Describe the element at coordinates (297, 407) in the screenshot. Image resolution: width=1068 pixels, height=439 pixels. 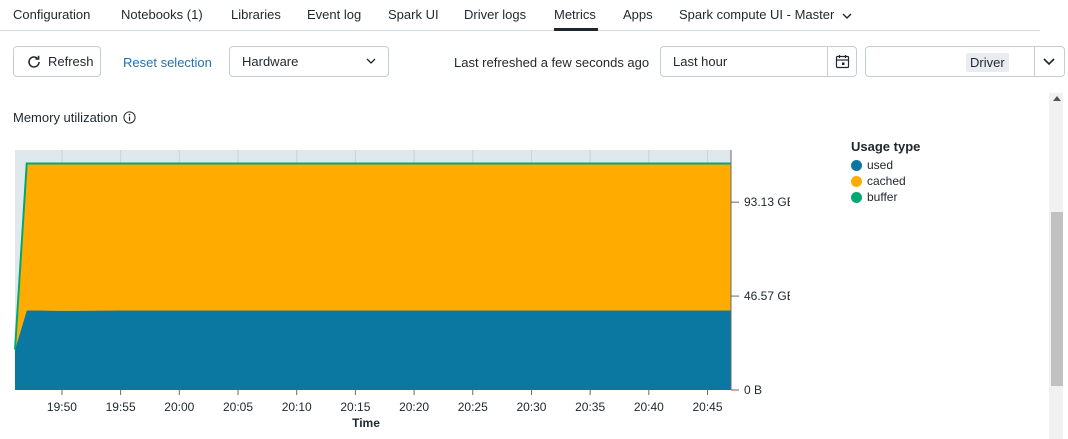
I see `x-tick-label: 20:10` at that location.